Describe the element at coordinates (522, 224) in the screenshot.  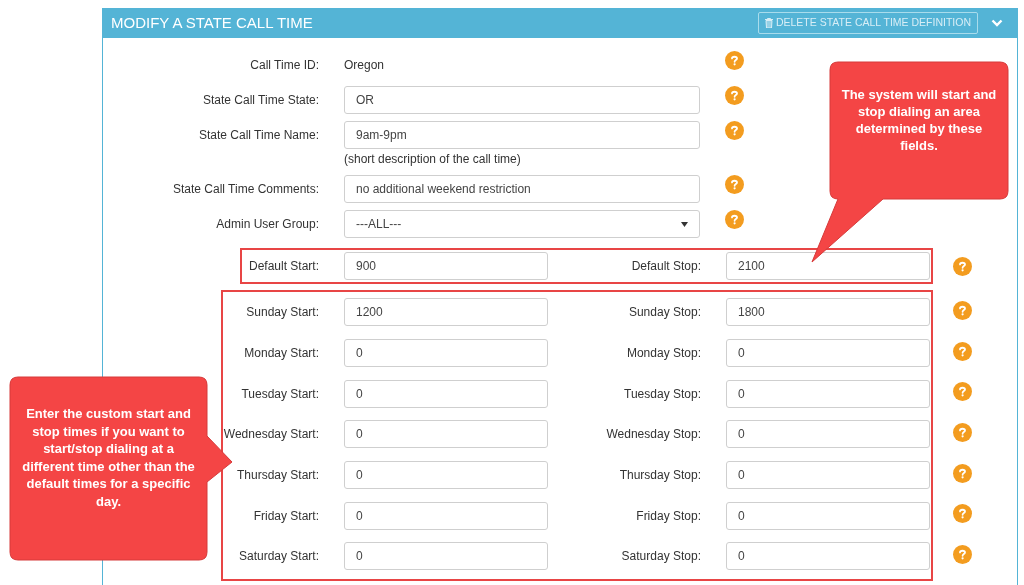
I see `dropdown: ---ALL---` at that location.